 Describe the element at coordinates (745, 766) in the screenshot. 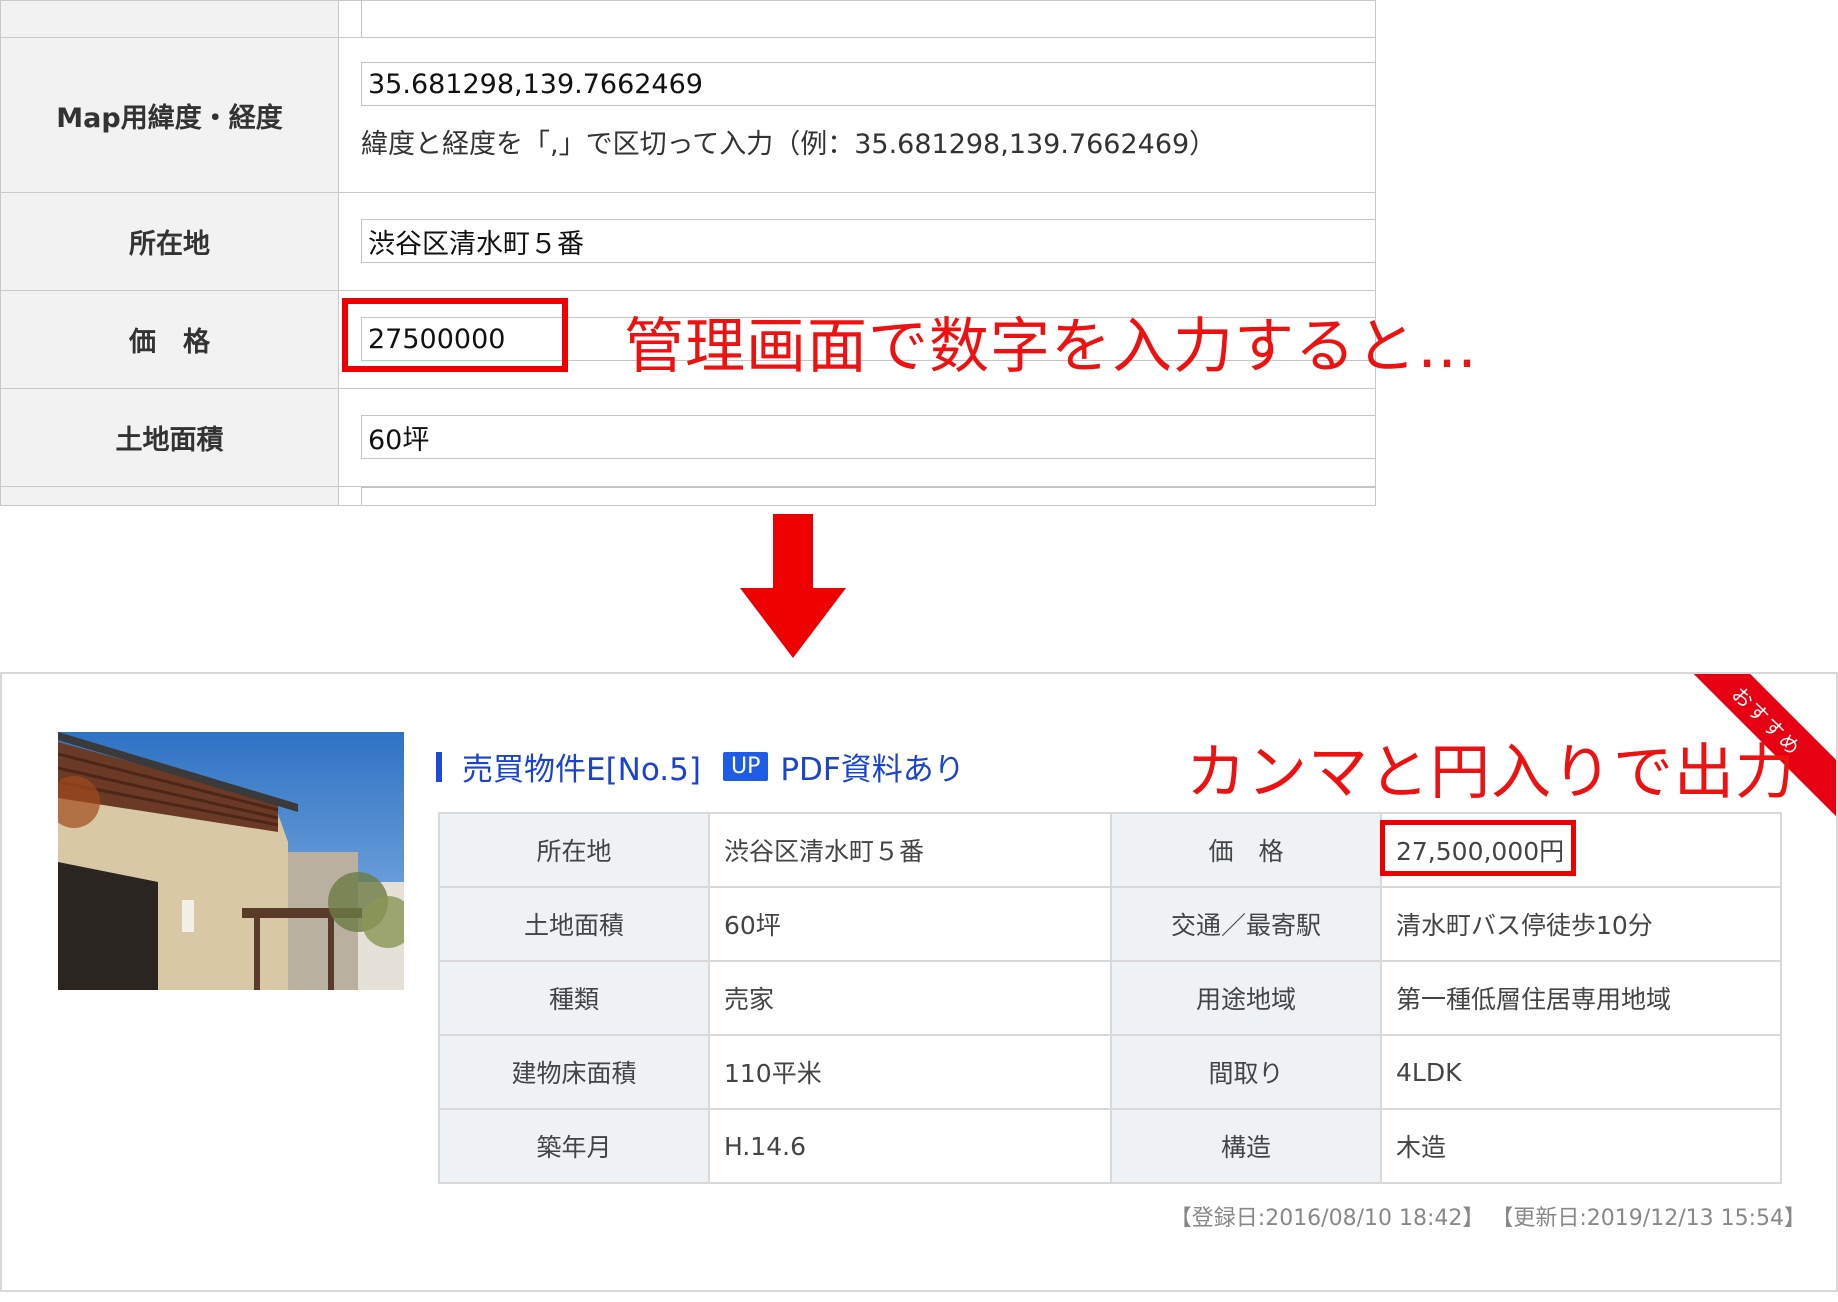

I see `up-badge: UP` at that location.